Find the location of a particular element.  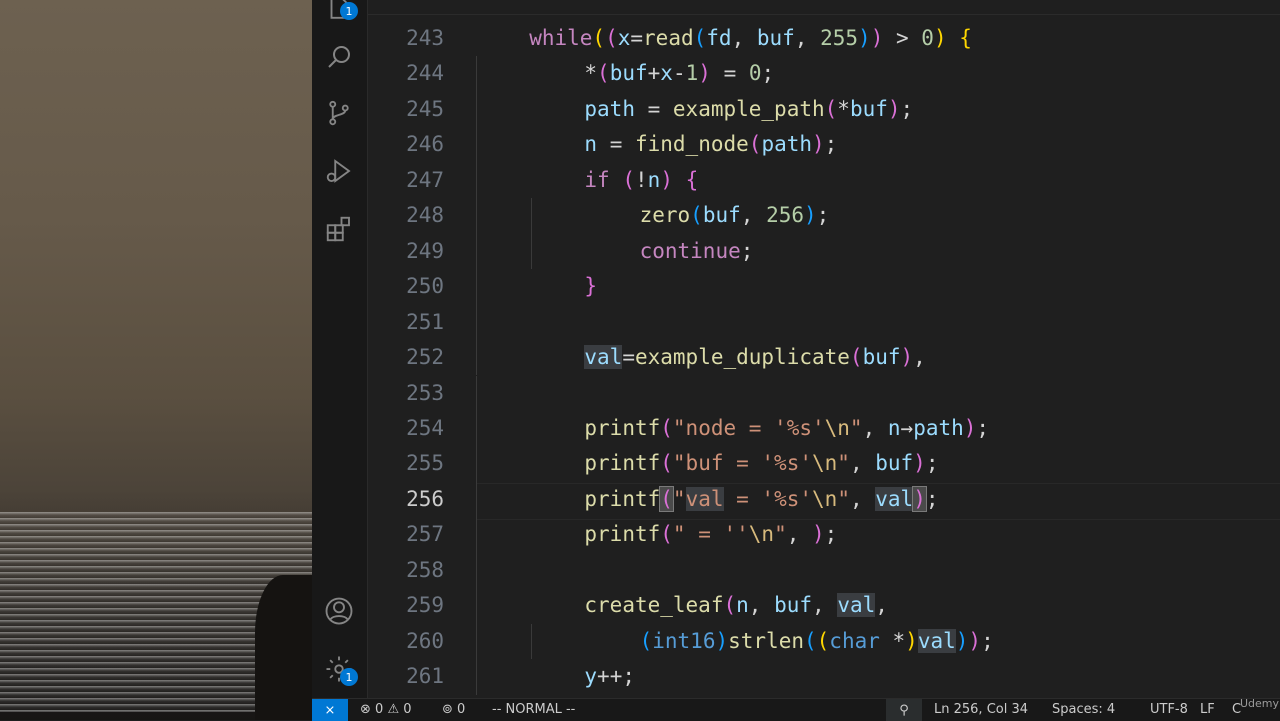

vim-mode: -- NORMAL -- is located at coordinates (534, 709).